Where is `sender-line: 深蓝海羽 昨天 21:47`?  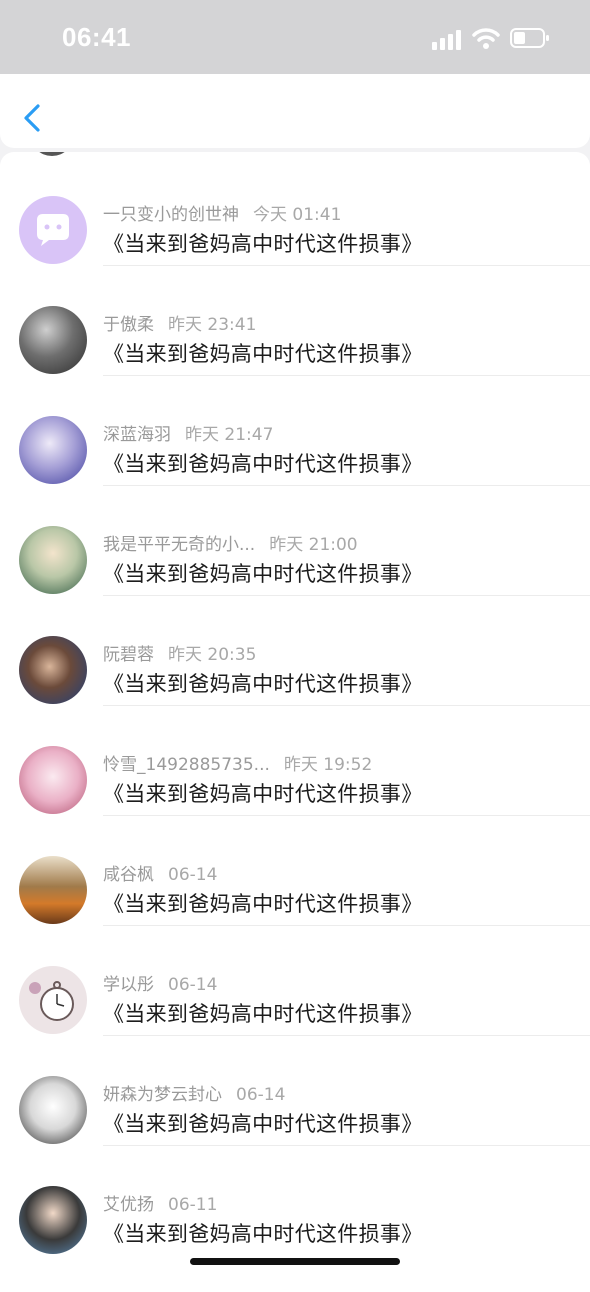
sender-line: 深蓝海羽 昨天 21:47 is located at coordinates (188, 432).